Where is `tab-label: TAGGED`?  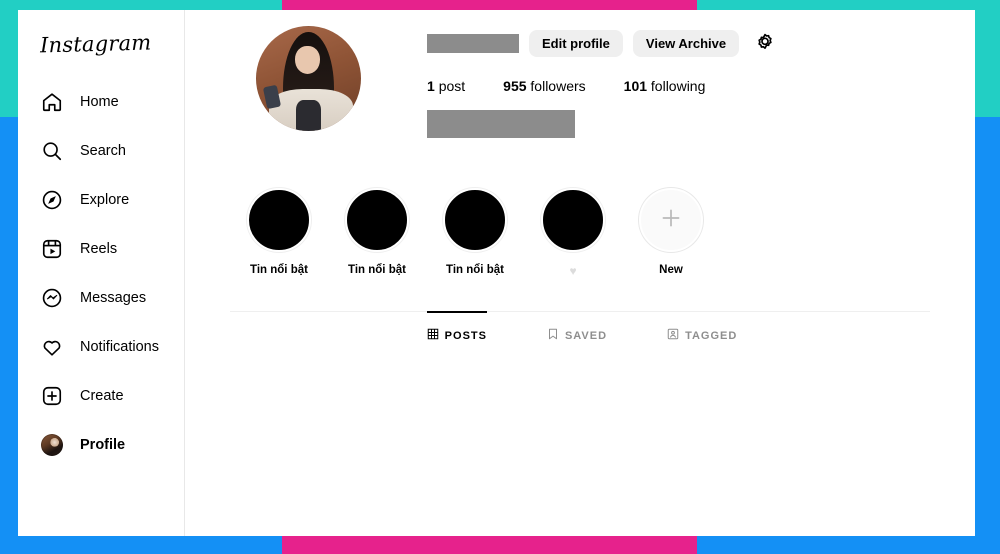 tab-label: TAGGED is located at coordinates (711, 335).